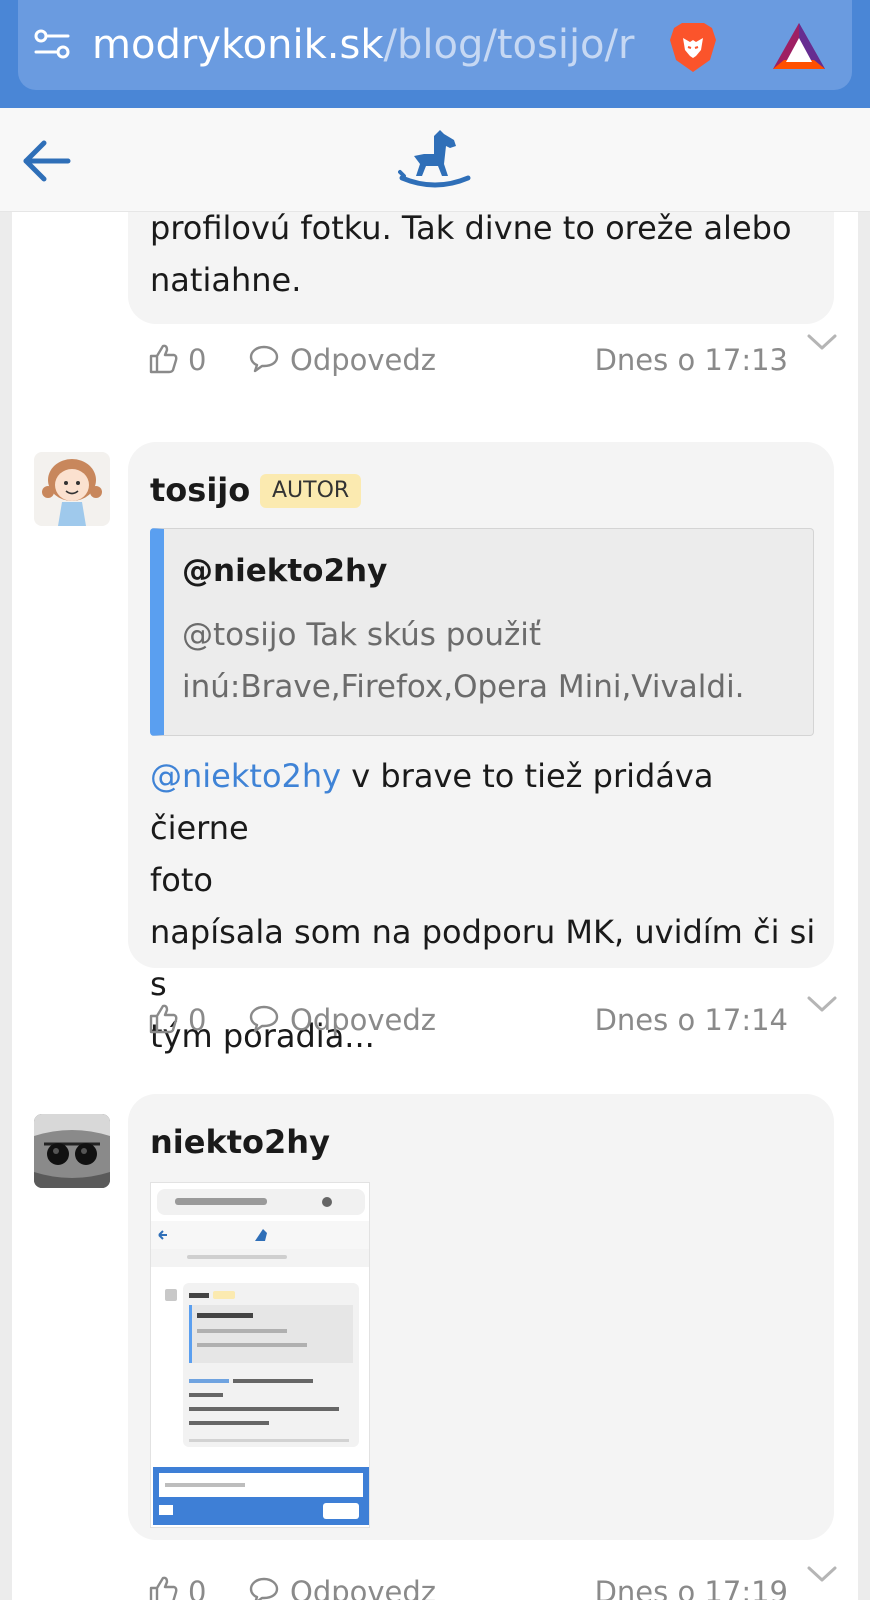 The height and width of the screenshot is (1600, 870). What do you see at coordinates (200, 490) in the screenshot?
I see `comment-author: tosijo` at bounding box center [200, 490].